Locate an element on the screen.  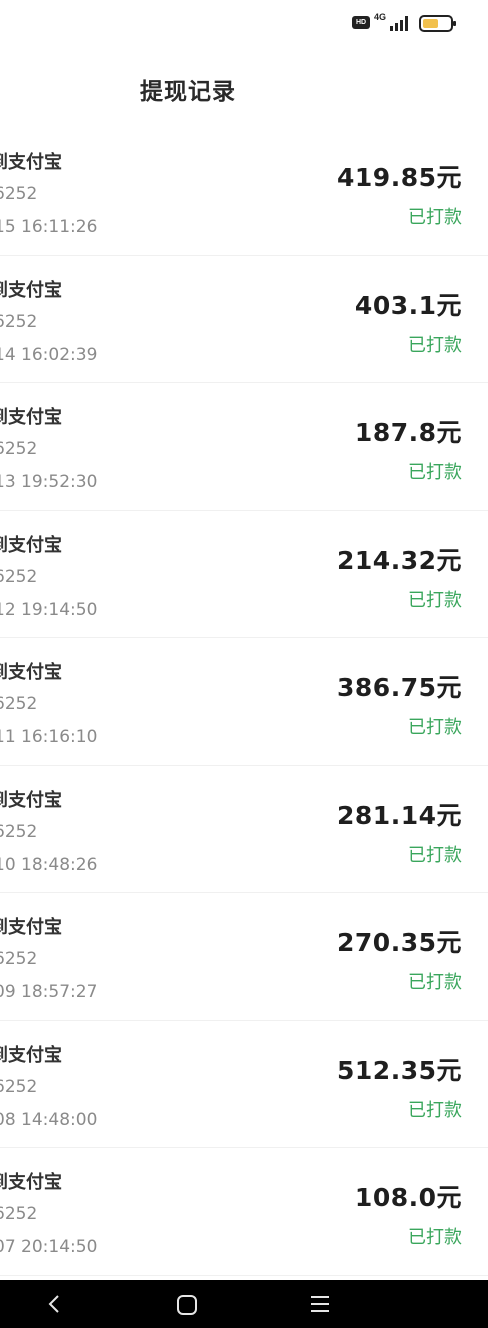
back-icon is located at coordinates (54, 1304).